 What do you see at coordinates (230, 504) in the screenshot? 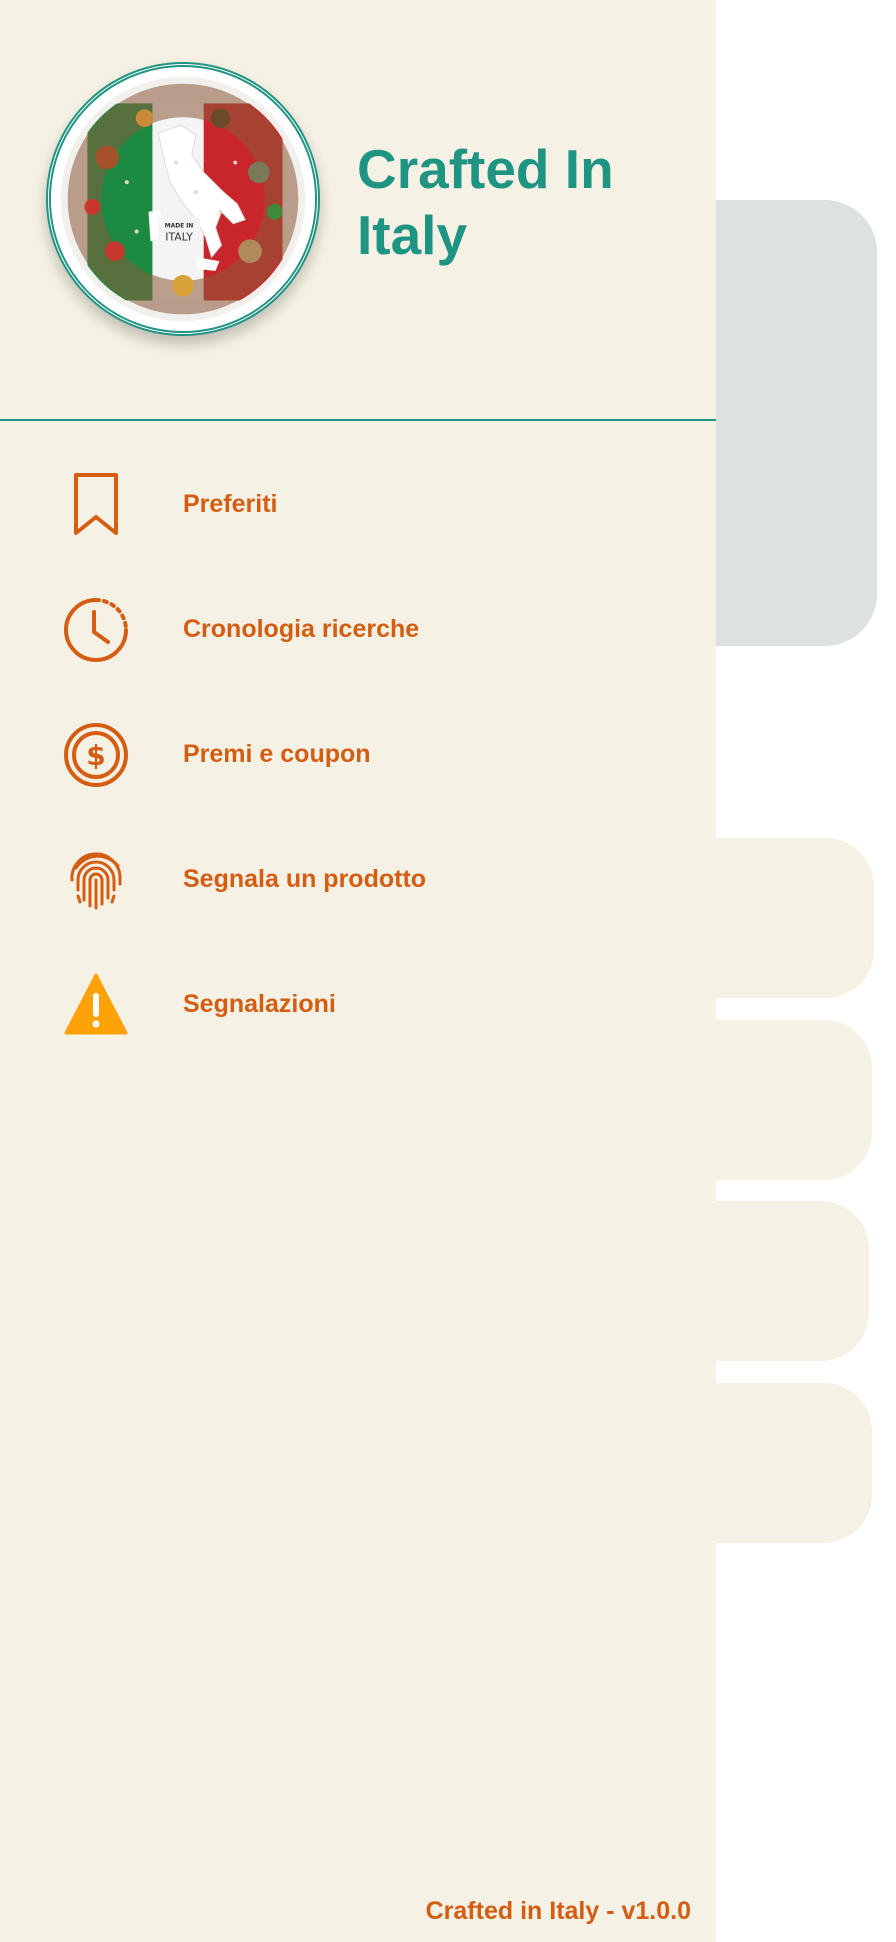
I see `menu-item-label: Preferiti` at bounding box center [230, 504].